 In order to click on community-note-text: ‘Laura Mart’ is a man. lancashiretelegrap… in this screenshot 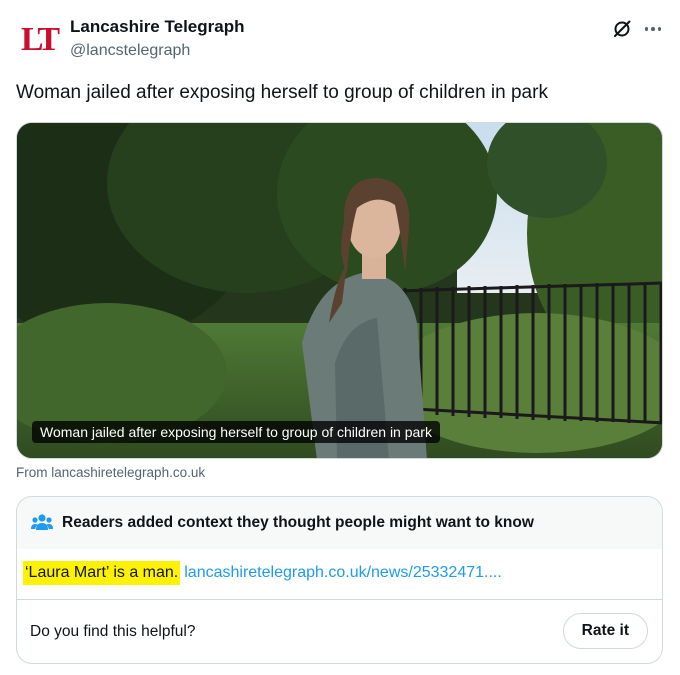, I will do `click(262, 573)`.